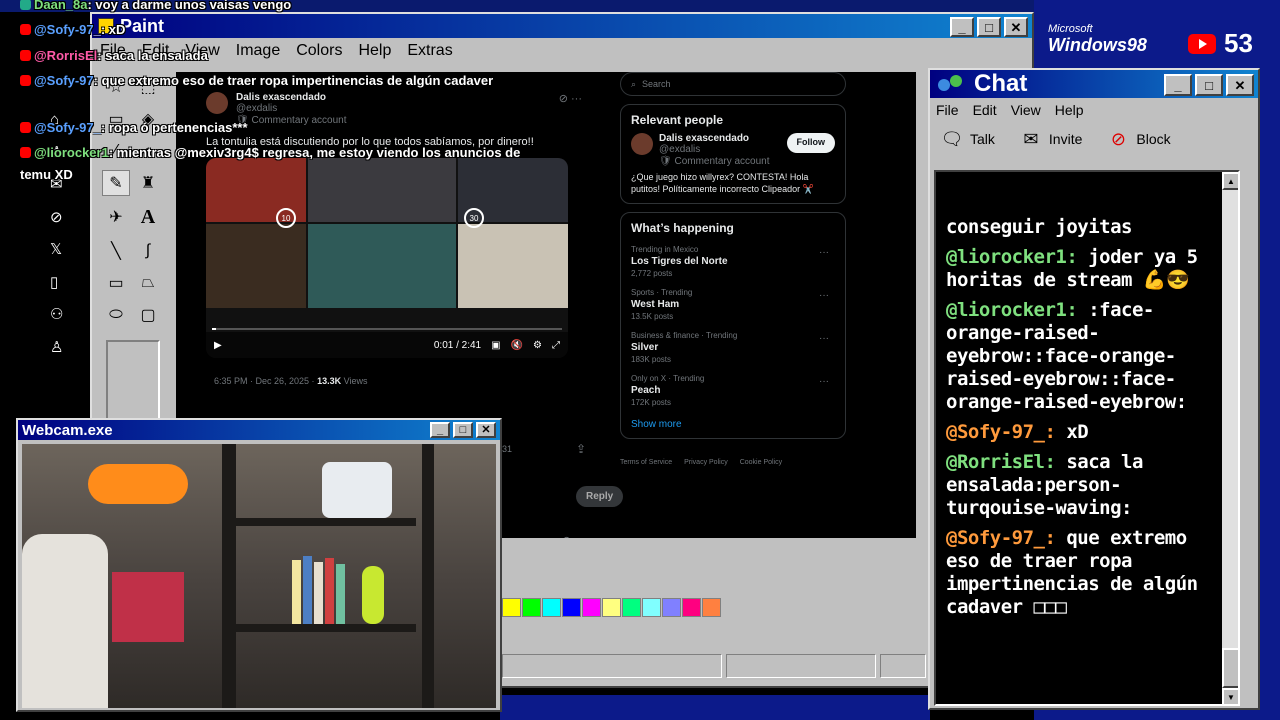 Image resolution: width=1280 pixels, height=720 pixels. I want to click on chat-title: Chat, so click(1001, 83).